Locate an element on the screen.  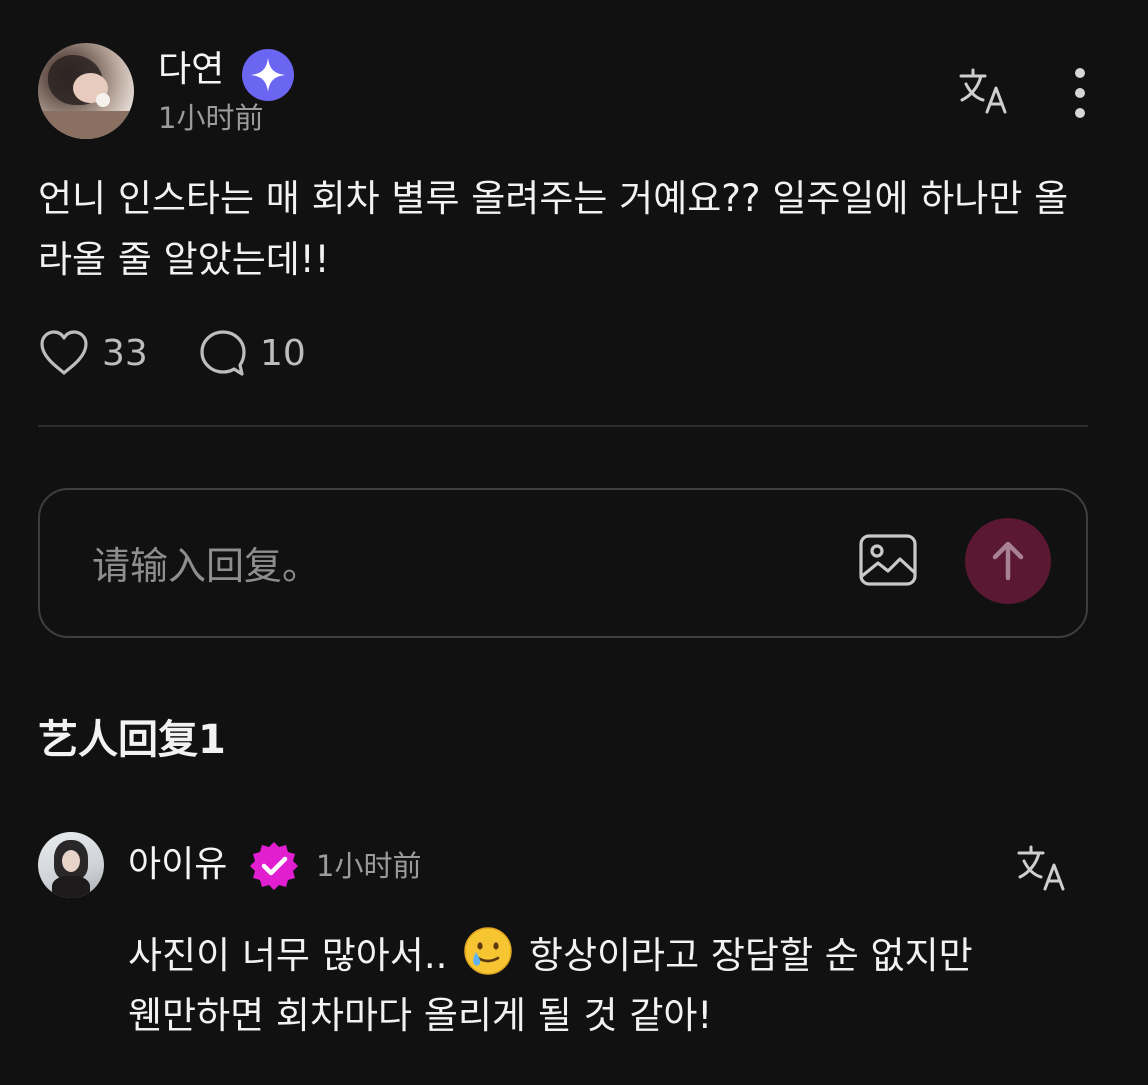
image-icon is located at coordinates (888, 560).